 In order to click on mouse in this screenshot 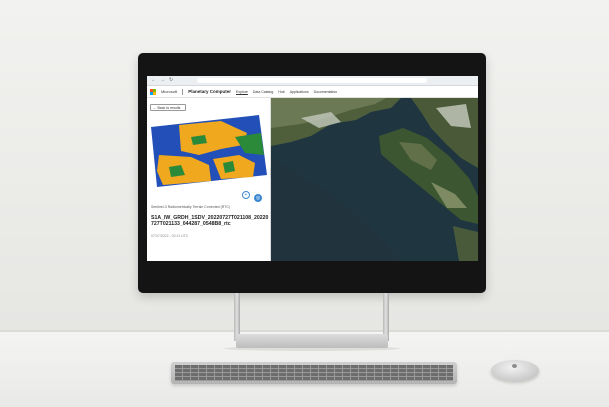, I will do `click(515, 370)`.